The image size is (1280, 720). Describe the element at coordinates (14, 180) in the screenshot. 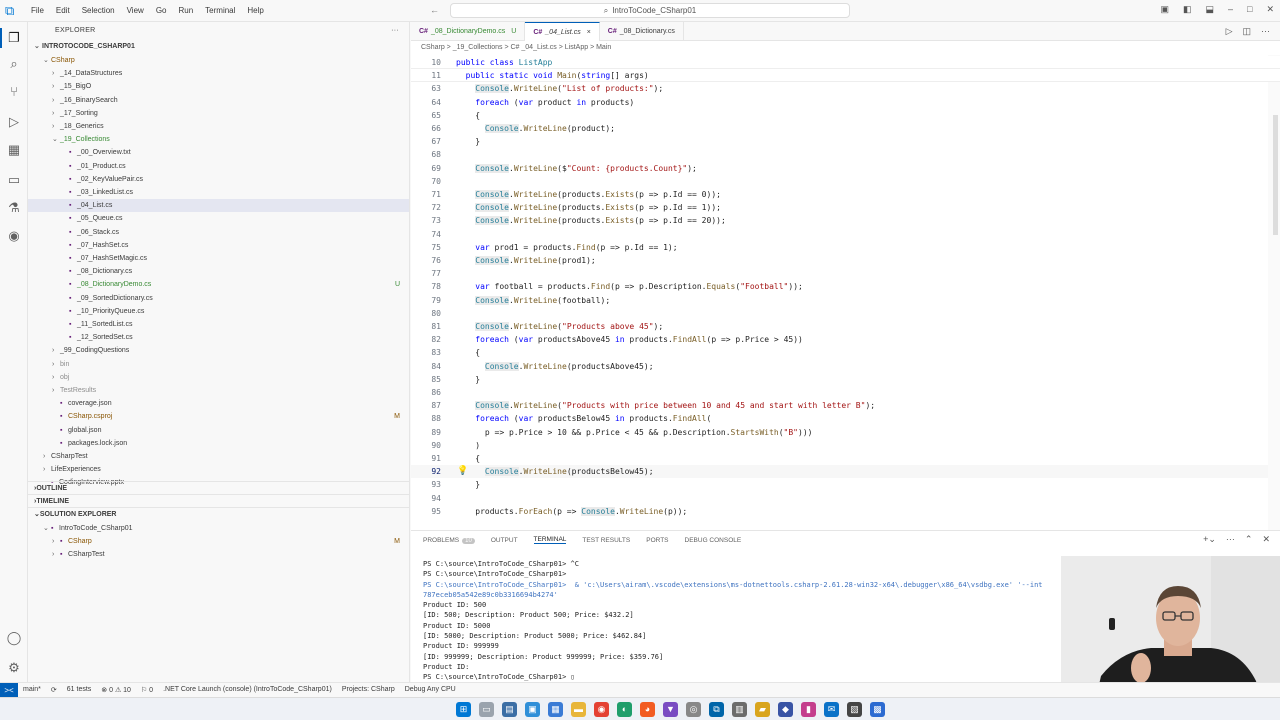

I see `remote-explorer-icon: ▭` at that location.